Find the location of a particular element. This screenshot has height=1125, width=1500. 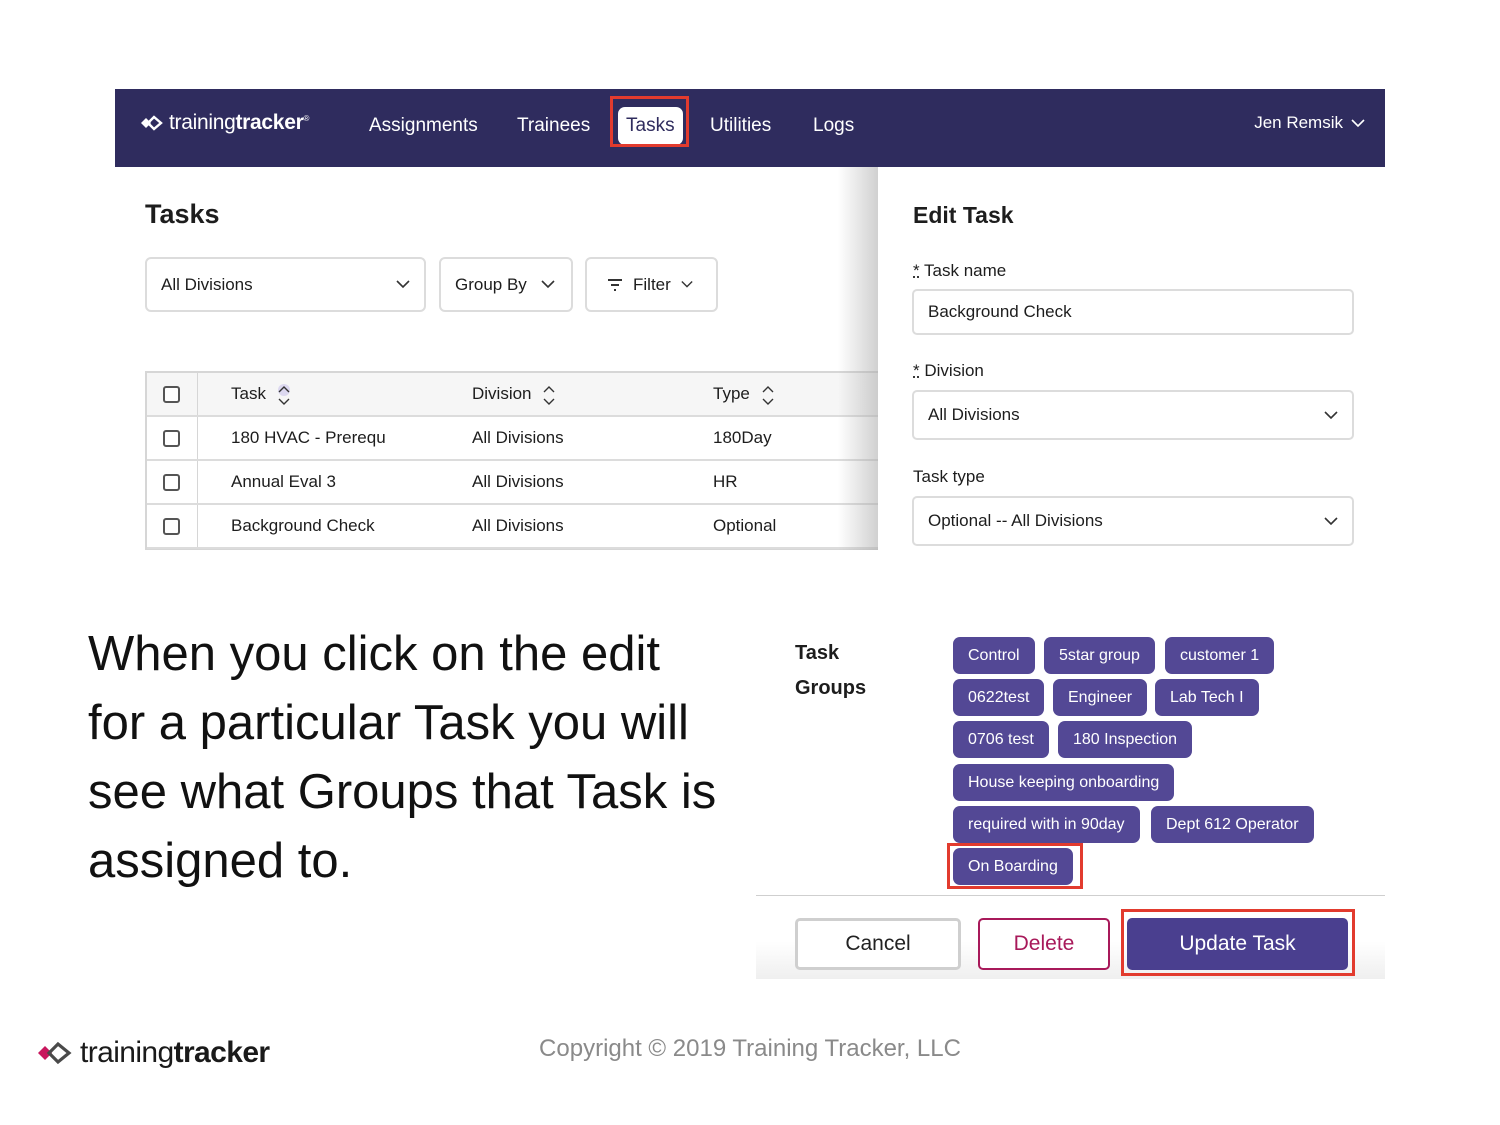

footer-brand-name: trainingtracker is located at coordinates (175, 1052).